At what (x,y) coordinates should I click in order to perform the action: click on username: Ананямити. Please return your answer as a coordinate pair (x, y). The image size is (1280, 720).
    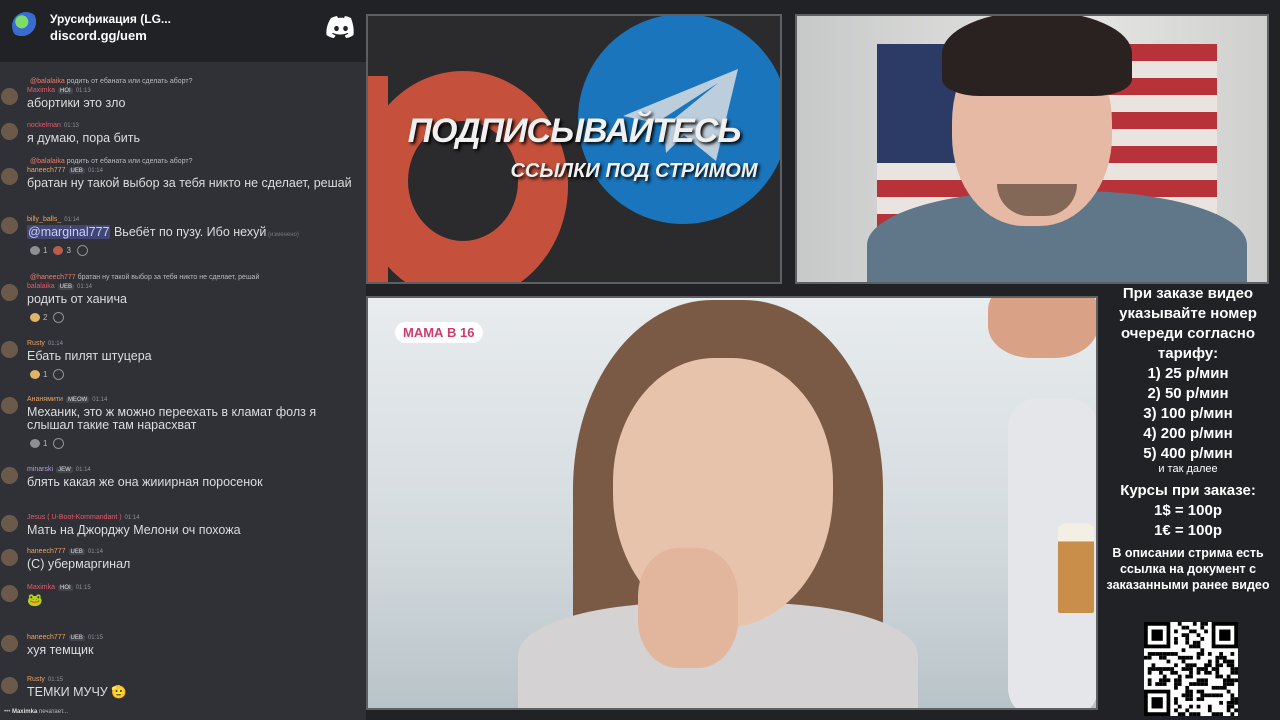
    Looking at the image, I should click on (45, 399).